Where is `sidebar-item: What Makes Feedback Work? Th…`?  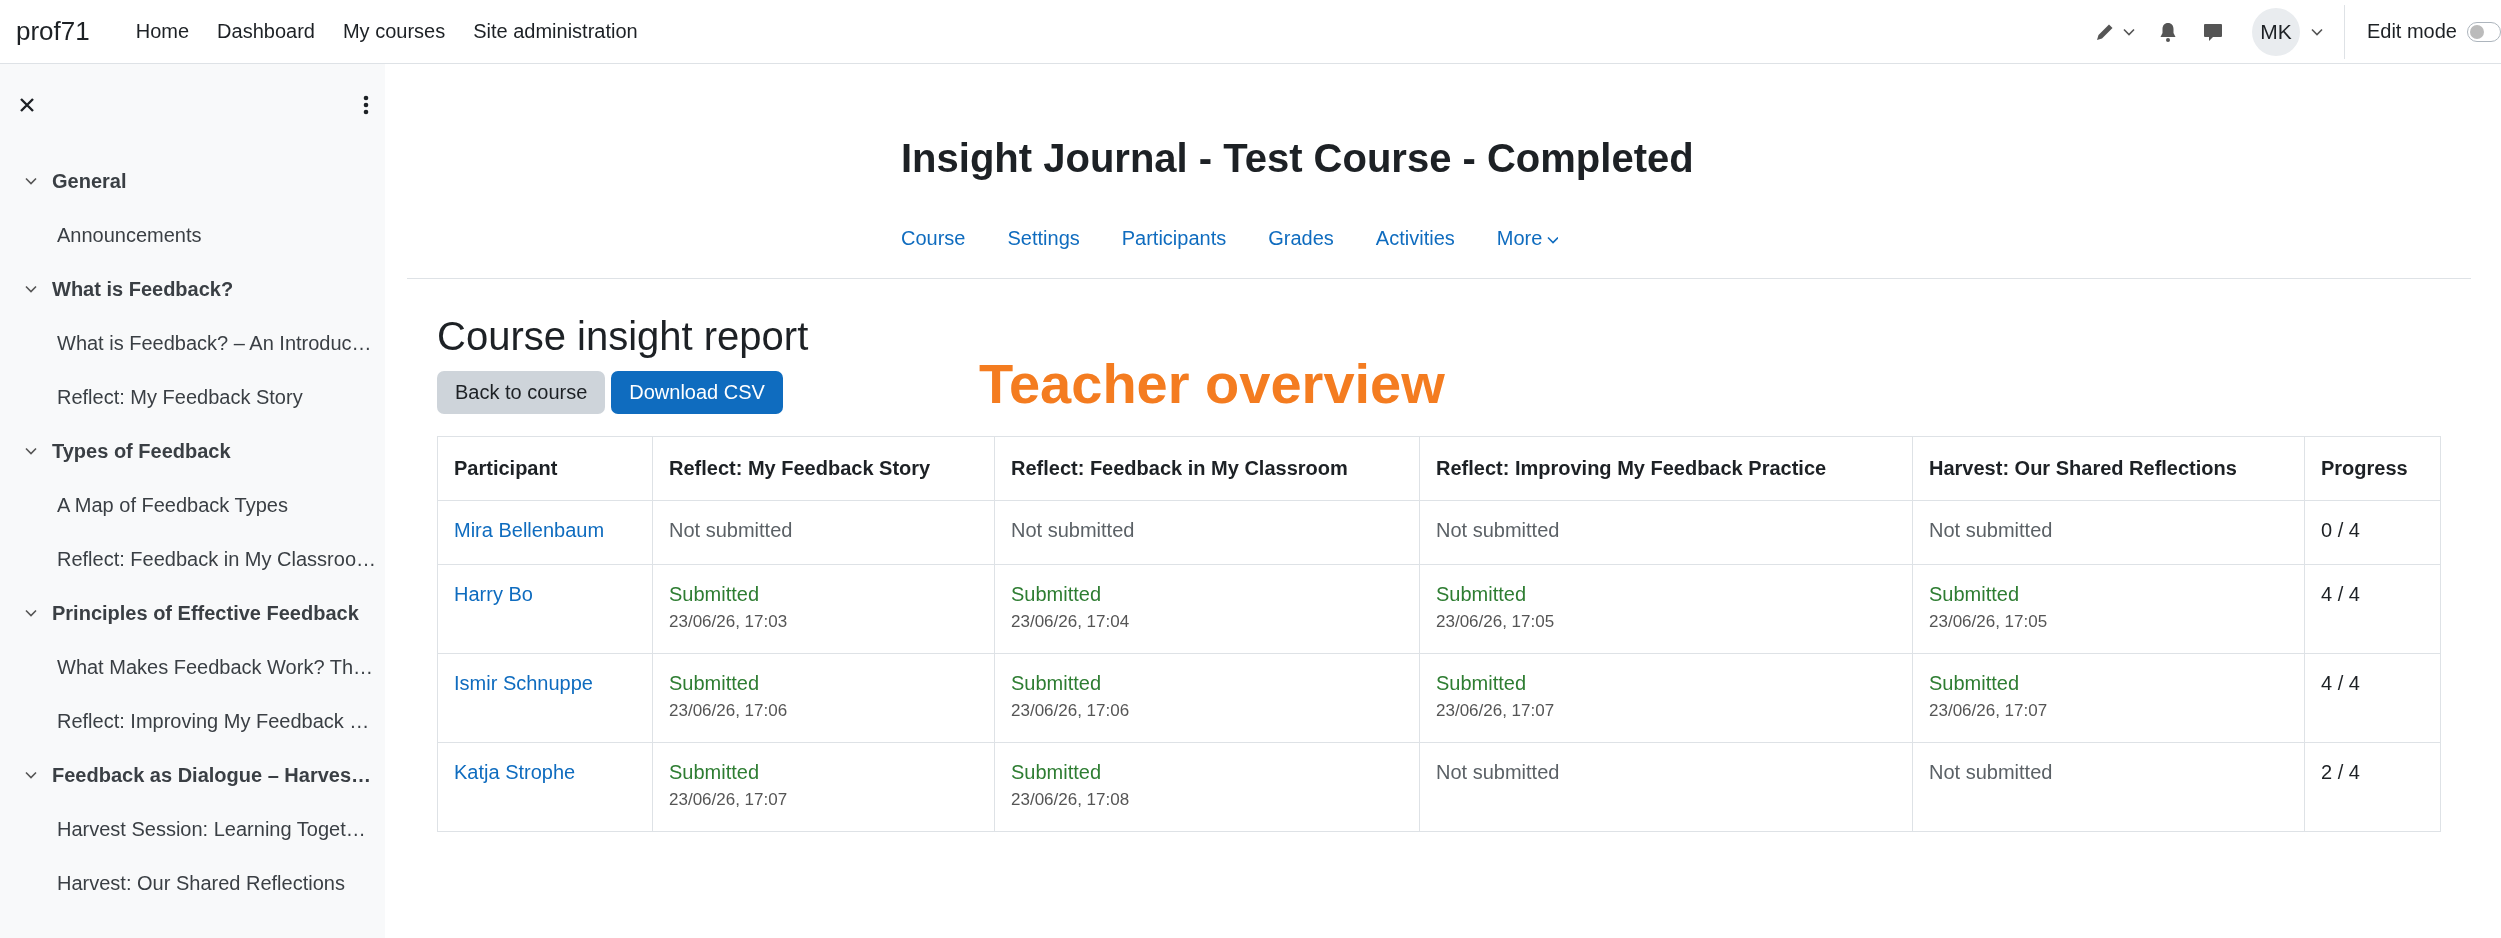
sidebar-item: What Makes Feedback Work? Th… is located at coordinates (215, 667).